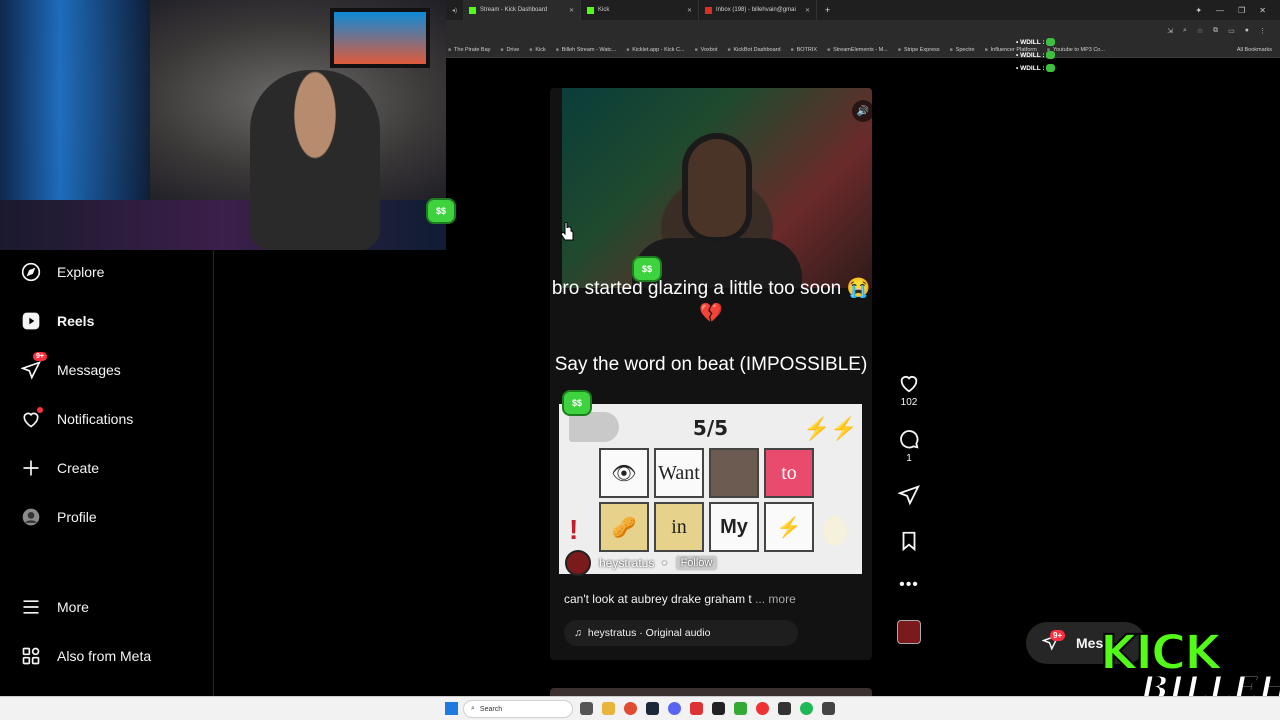  I want to click on bookmark-item: Drive, so click(509, 50).